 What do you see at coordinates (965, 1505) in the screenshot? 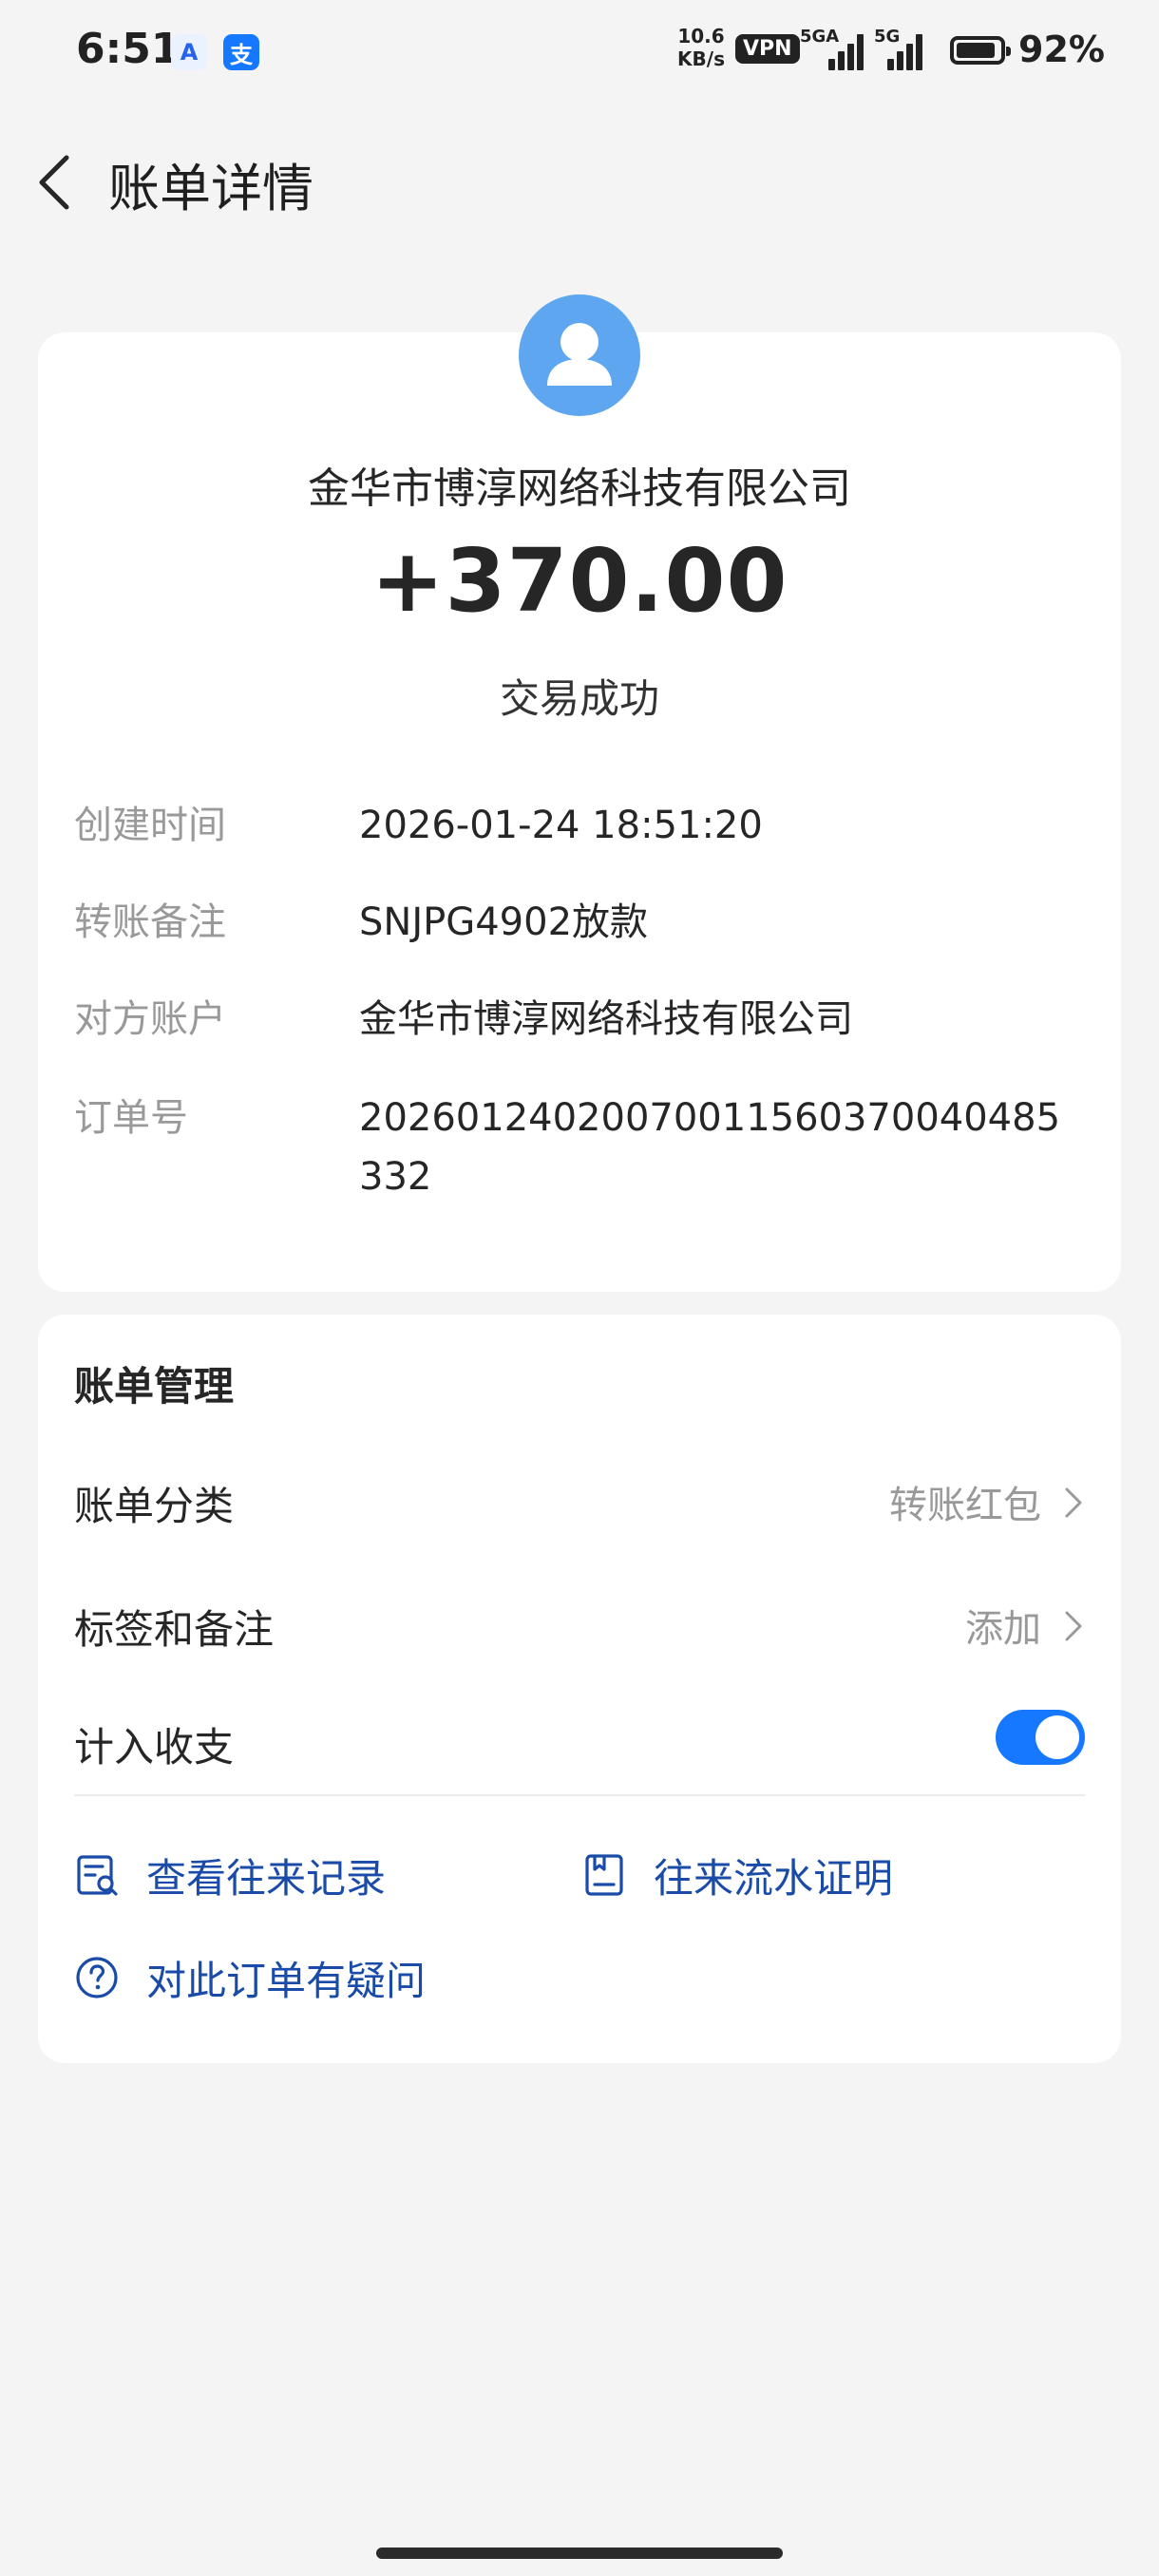
I see `row-value: 转账红包` at bounding box center [965, 1505].